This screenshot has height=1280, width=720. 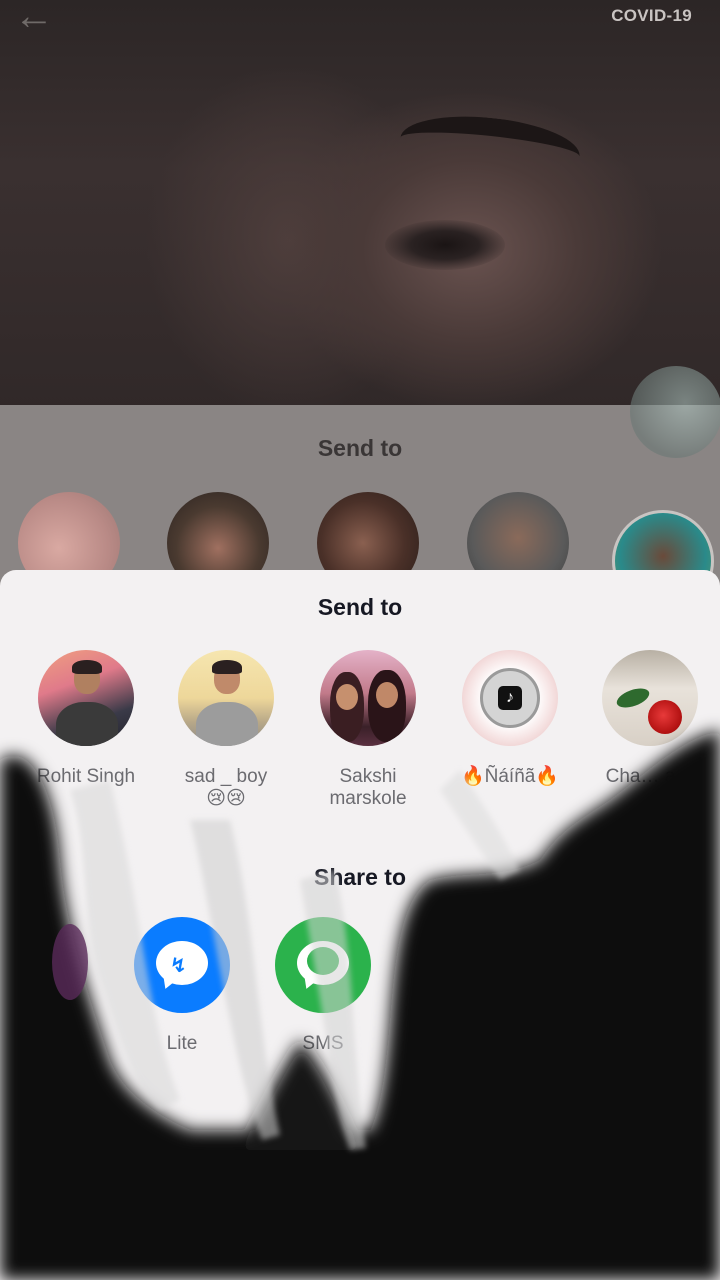 I want to click on lightning-icon: ↯, so click(x=178, y=966).